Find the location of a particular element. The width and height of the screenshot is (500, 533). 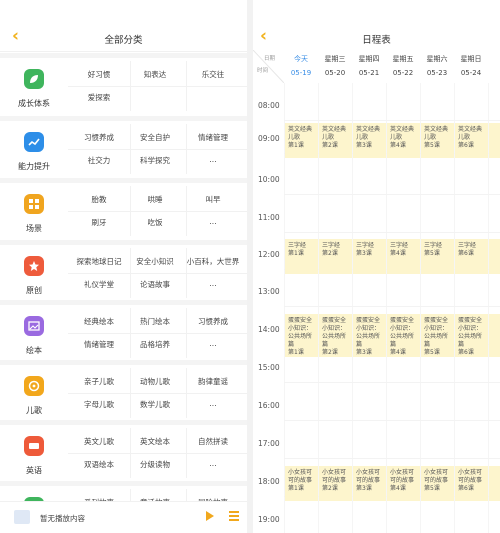

leaf-icon is located at coordinates (34, 79).